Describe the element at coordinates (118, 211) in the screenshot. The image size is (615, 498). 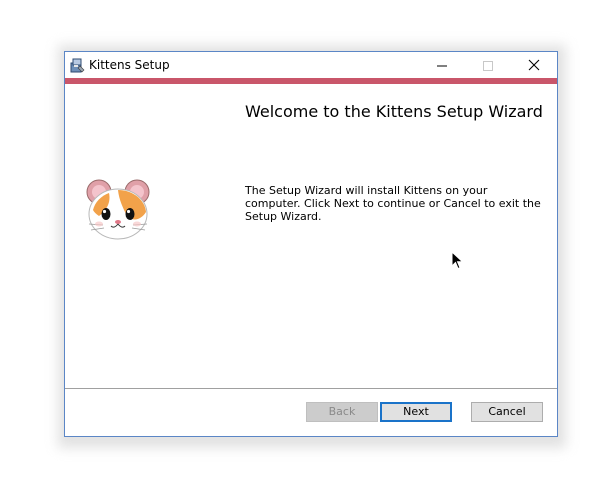
I see `hamster-face-icon` at that location.